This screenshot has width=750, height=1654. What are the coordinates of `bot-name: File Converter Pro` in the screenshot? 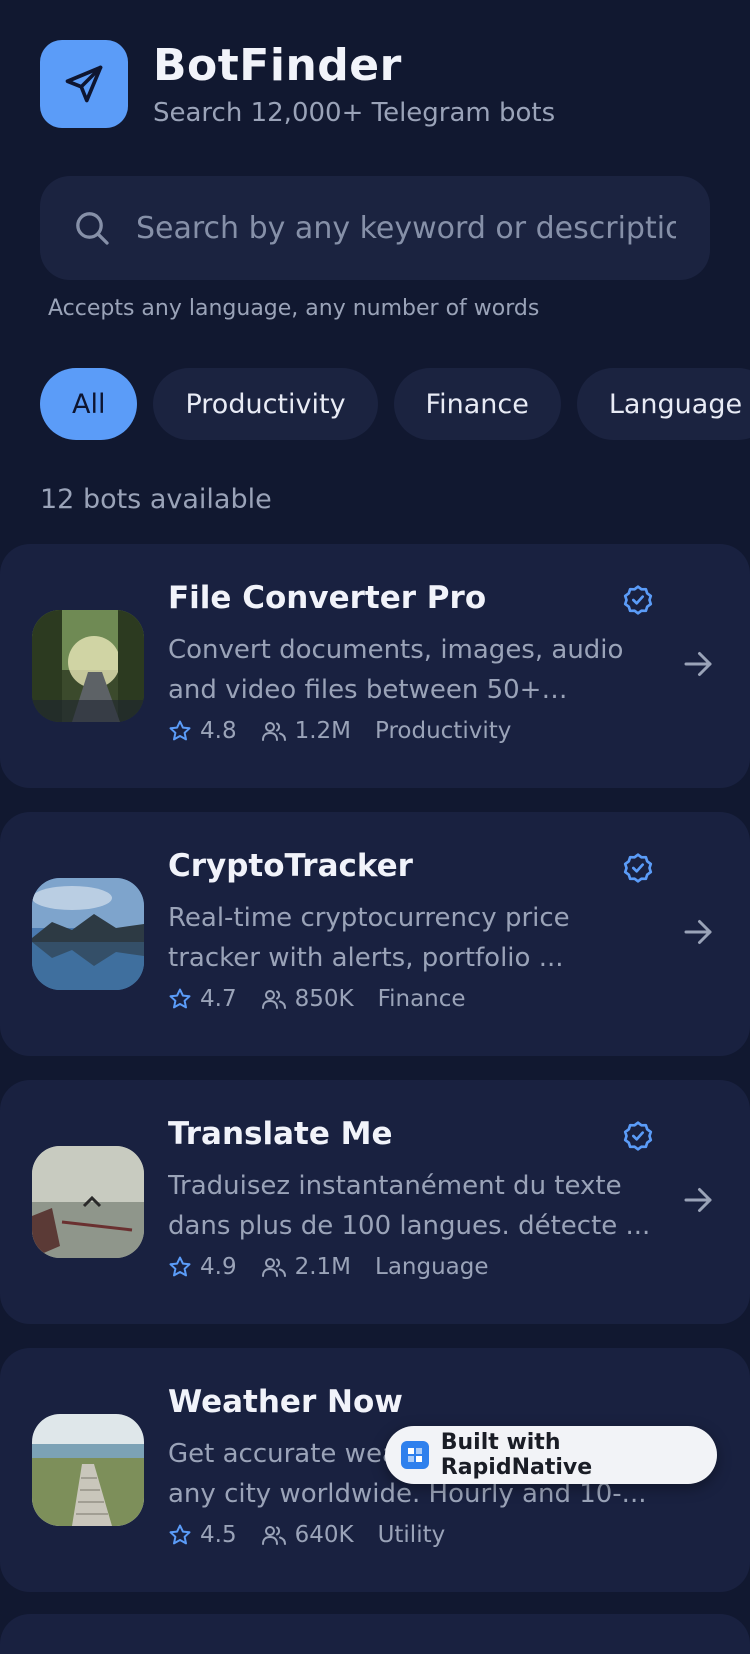 It's located at (327, 598).